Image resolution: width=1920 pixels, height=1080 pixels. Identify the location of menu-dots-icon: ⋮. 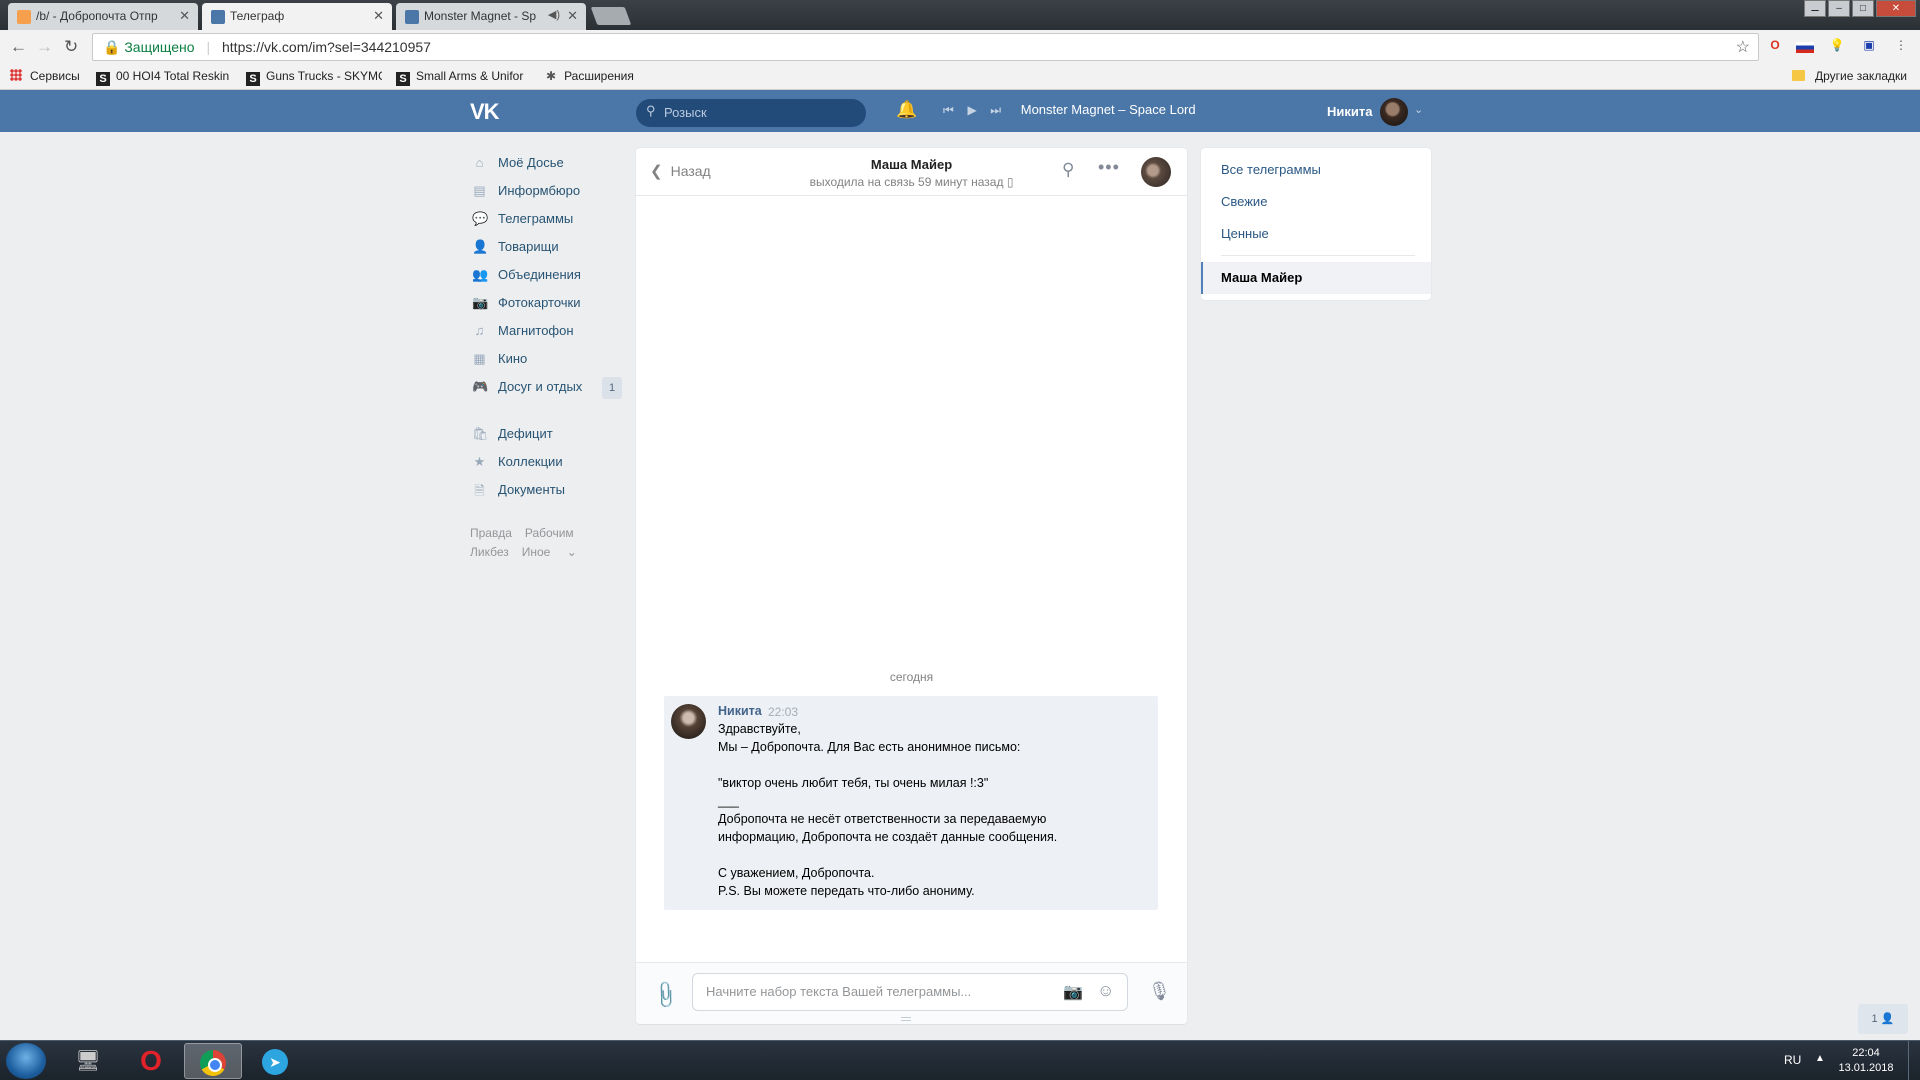
(1901, 47).